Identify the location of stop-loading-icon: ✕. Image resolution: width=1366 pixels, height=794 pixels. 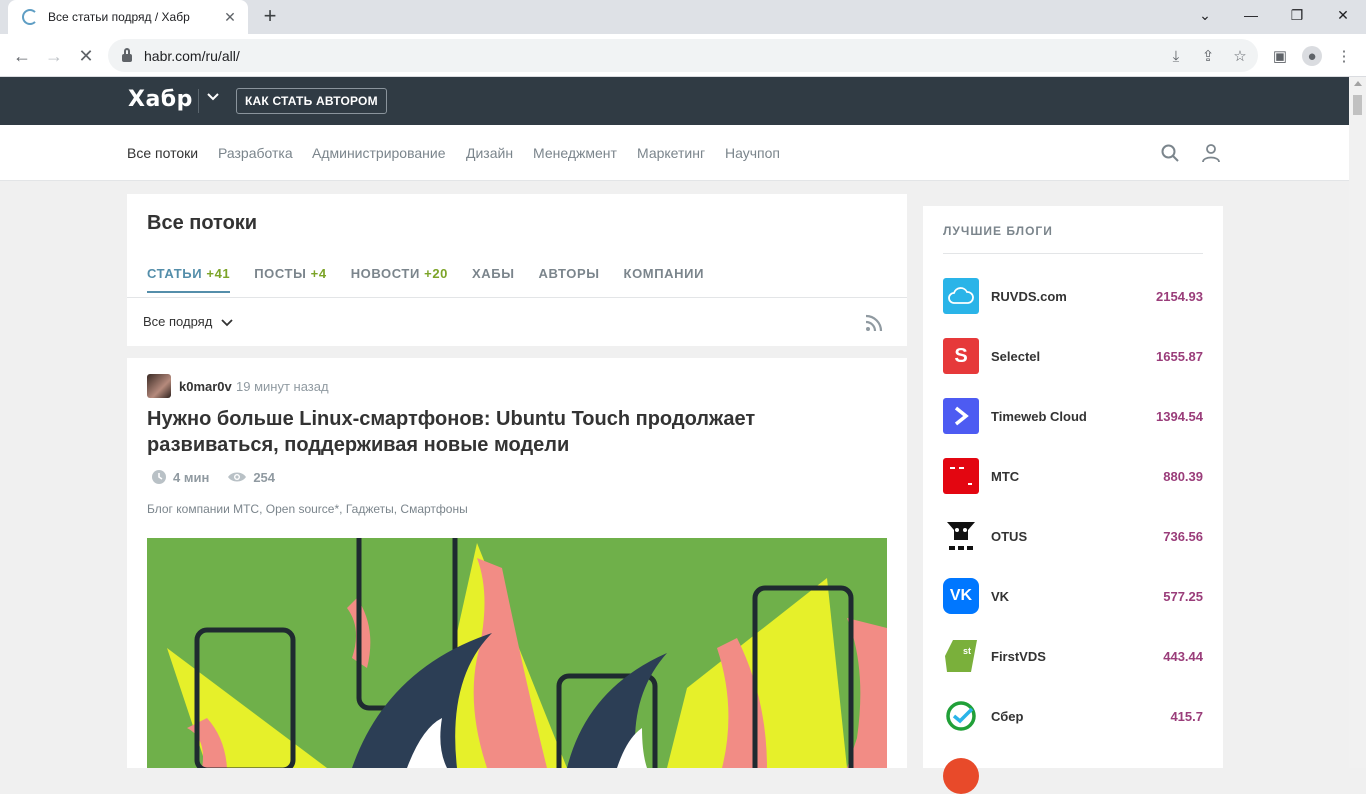
(86, 56).